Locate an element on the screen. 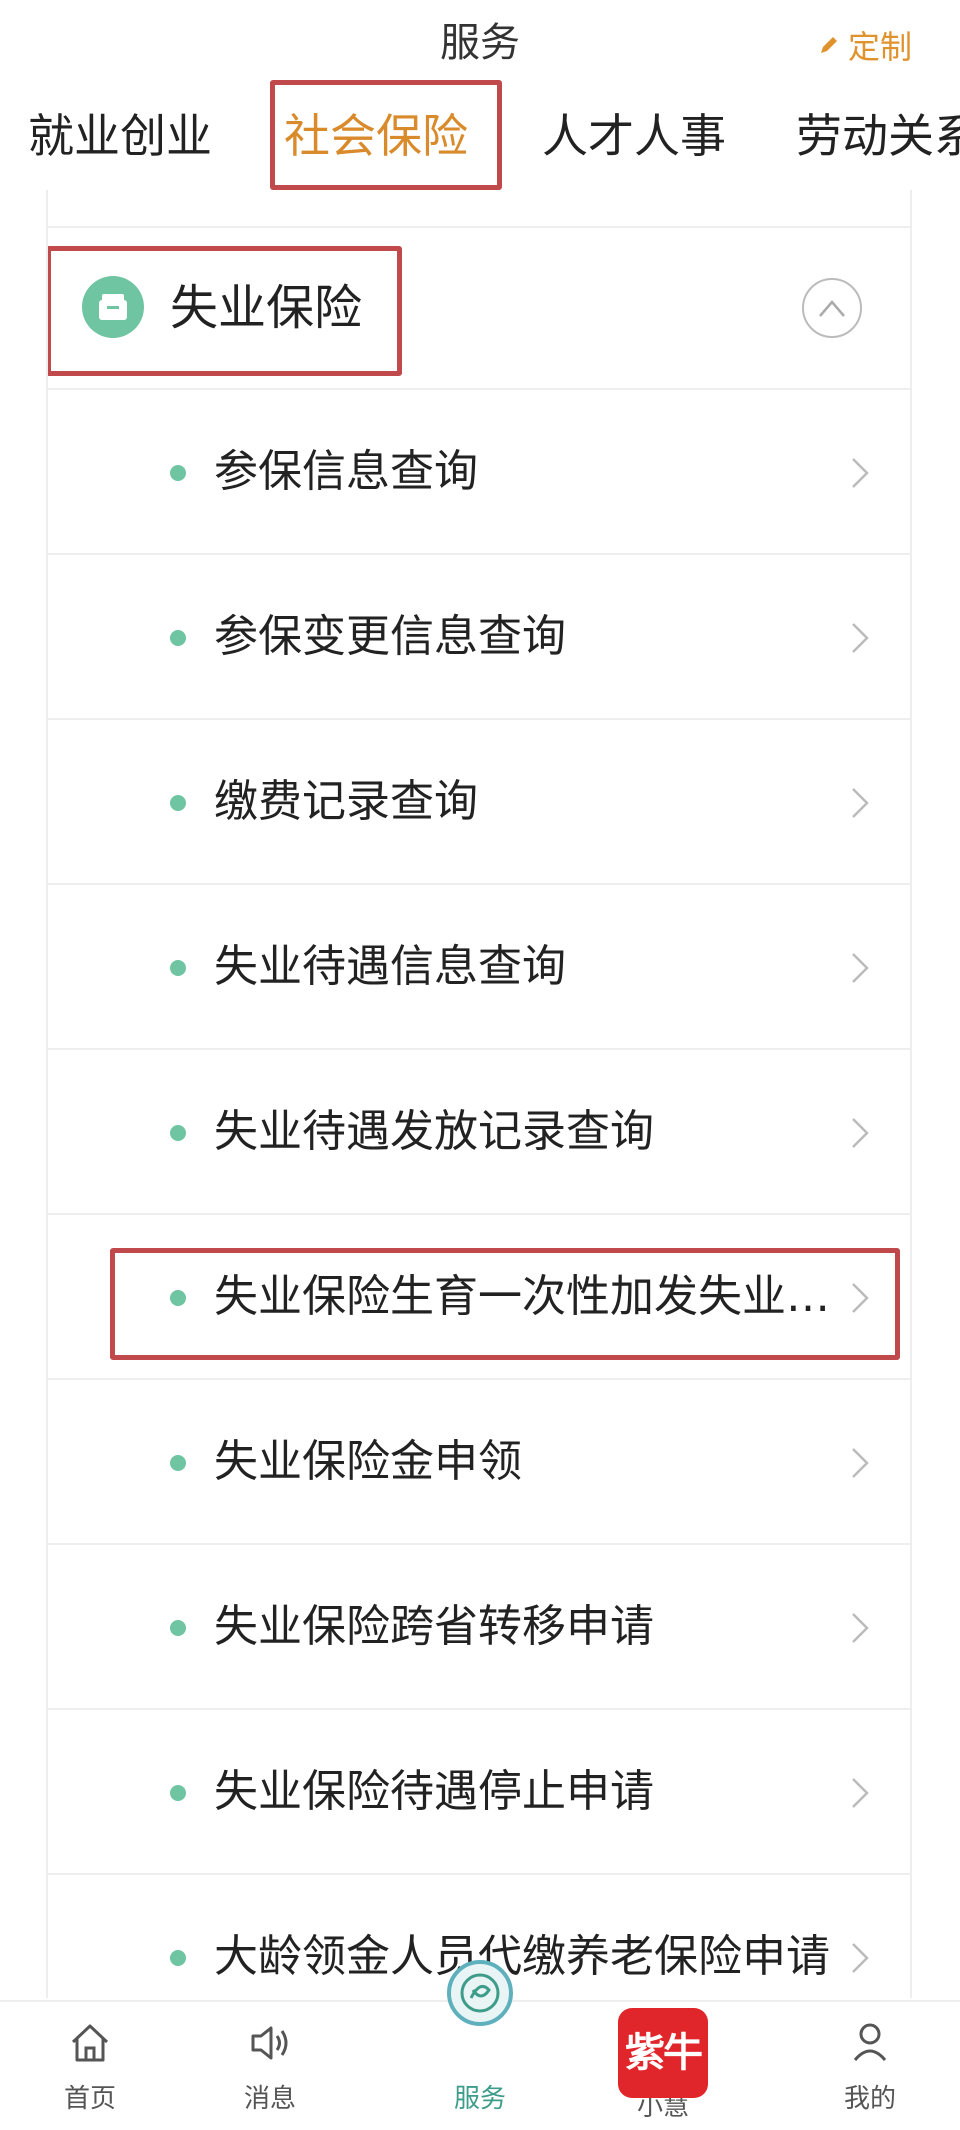 The image size is (960, 2130). list-item: 失业保险跨省转移申请 is located at coordinates (479, 1627).